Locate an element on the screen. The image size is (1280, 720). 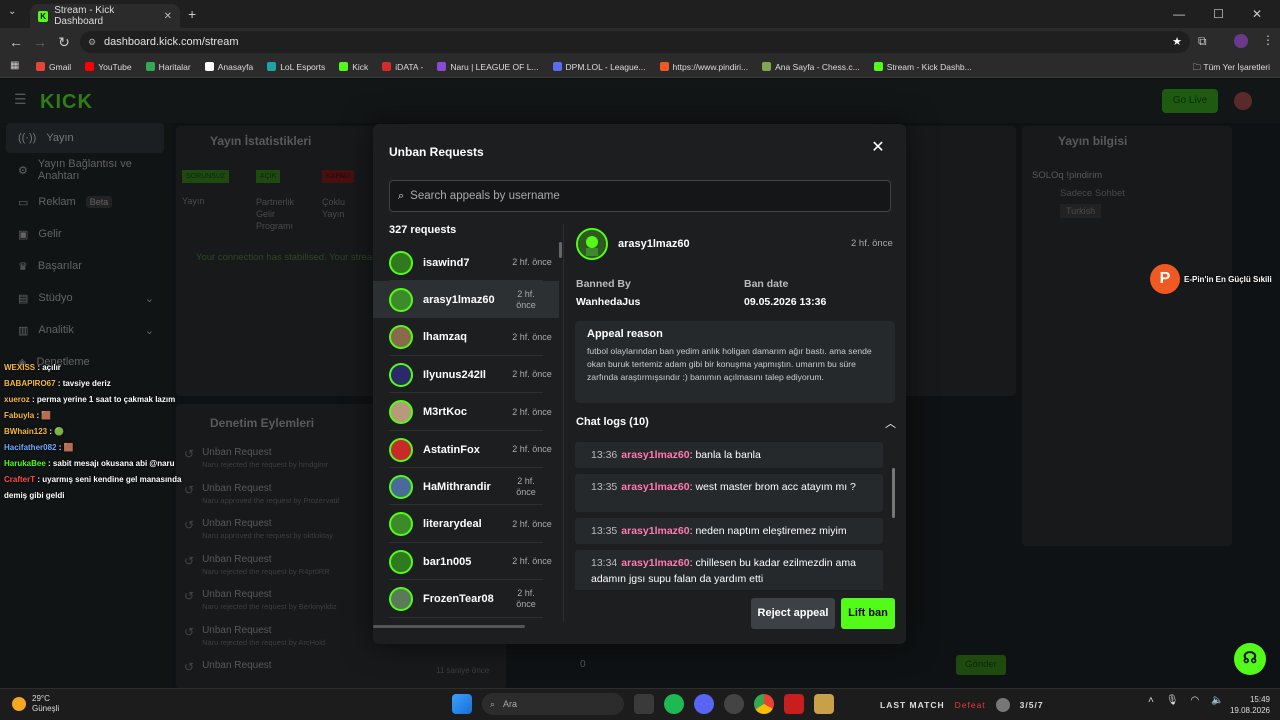
search-box: ⌕ is located at coordinates (640, 196).